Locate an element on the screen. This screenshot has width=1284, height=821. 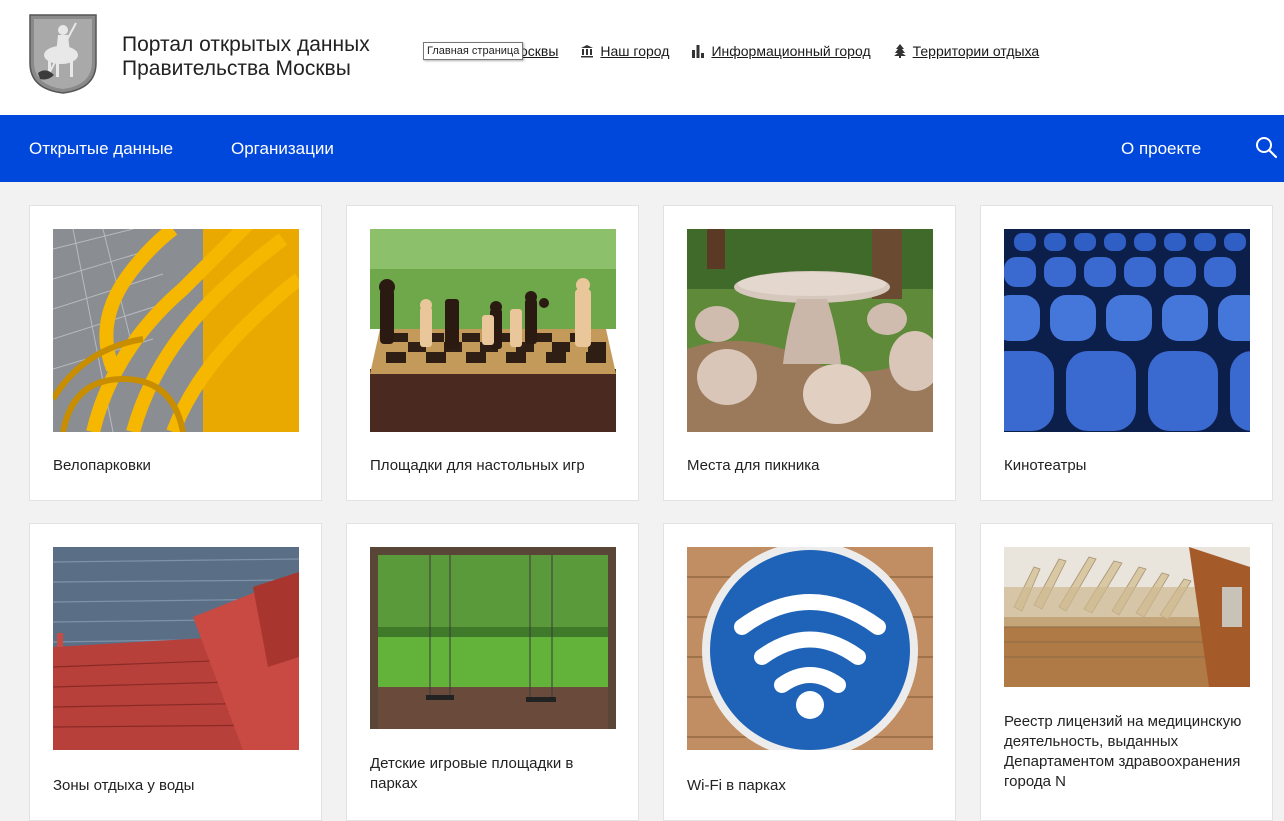
link-info-city-label: Информационный город is located at coordinates (791, 51).